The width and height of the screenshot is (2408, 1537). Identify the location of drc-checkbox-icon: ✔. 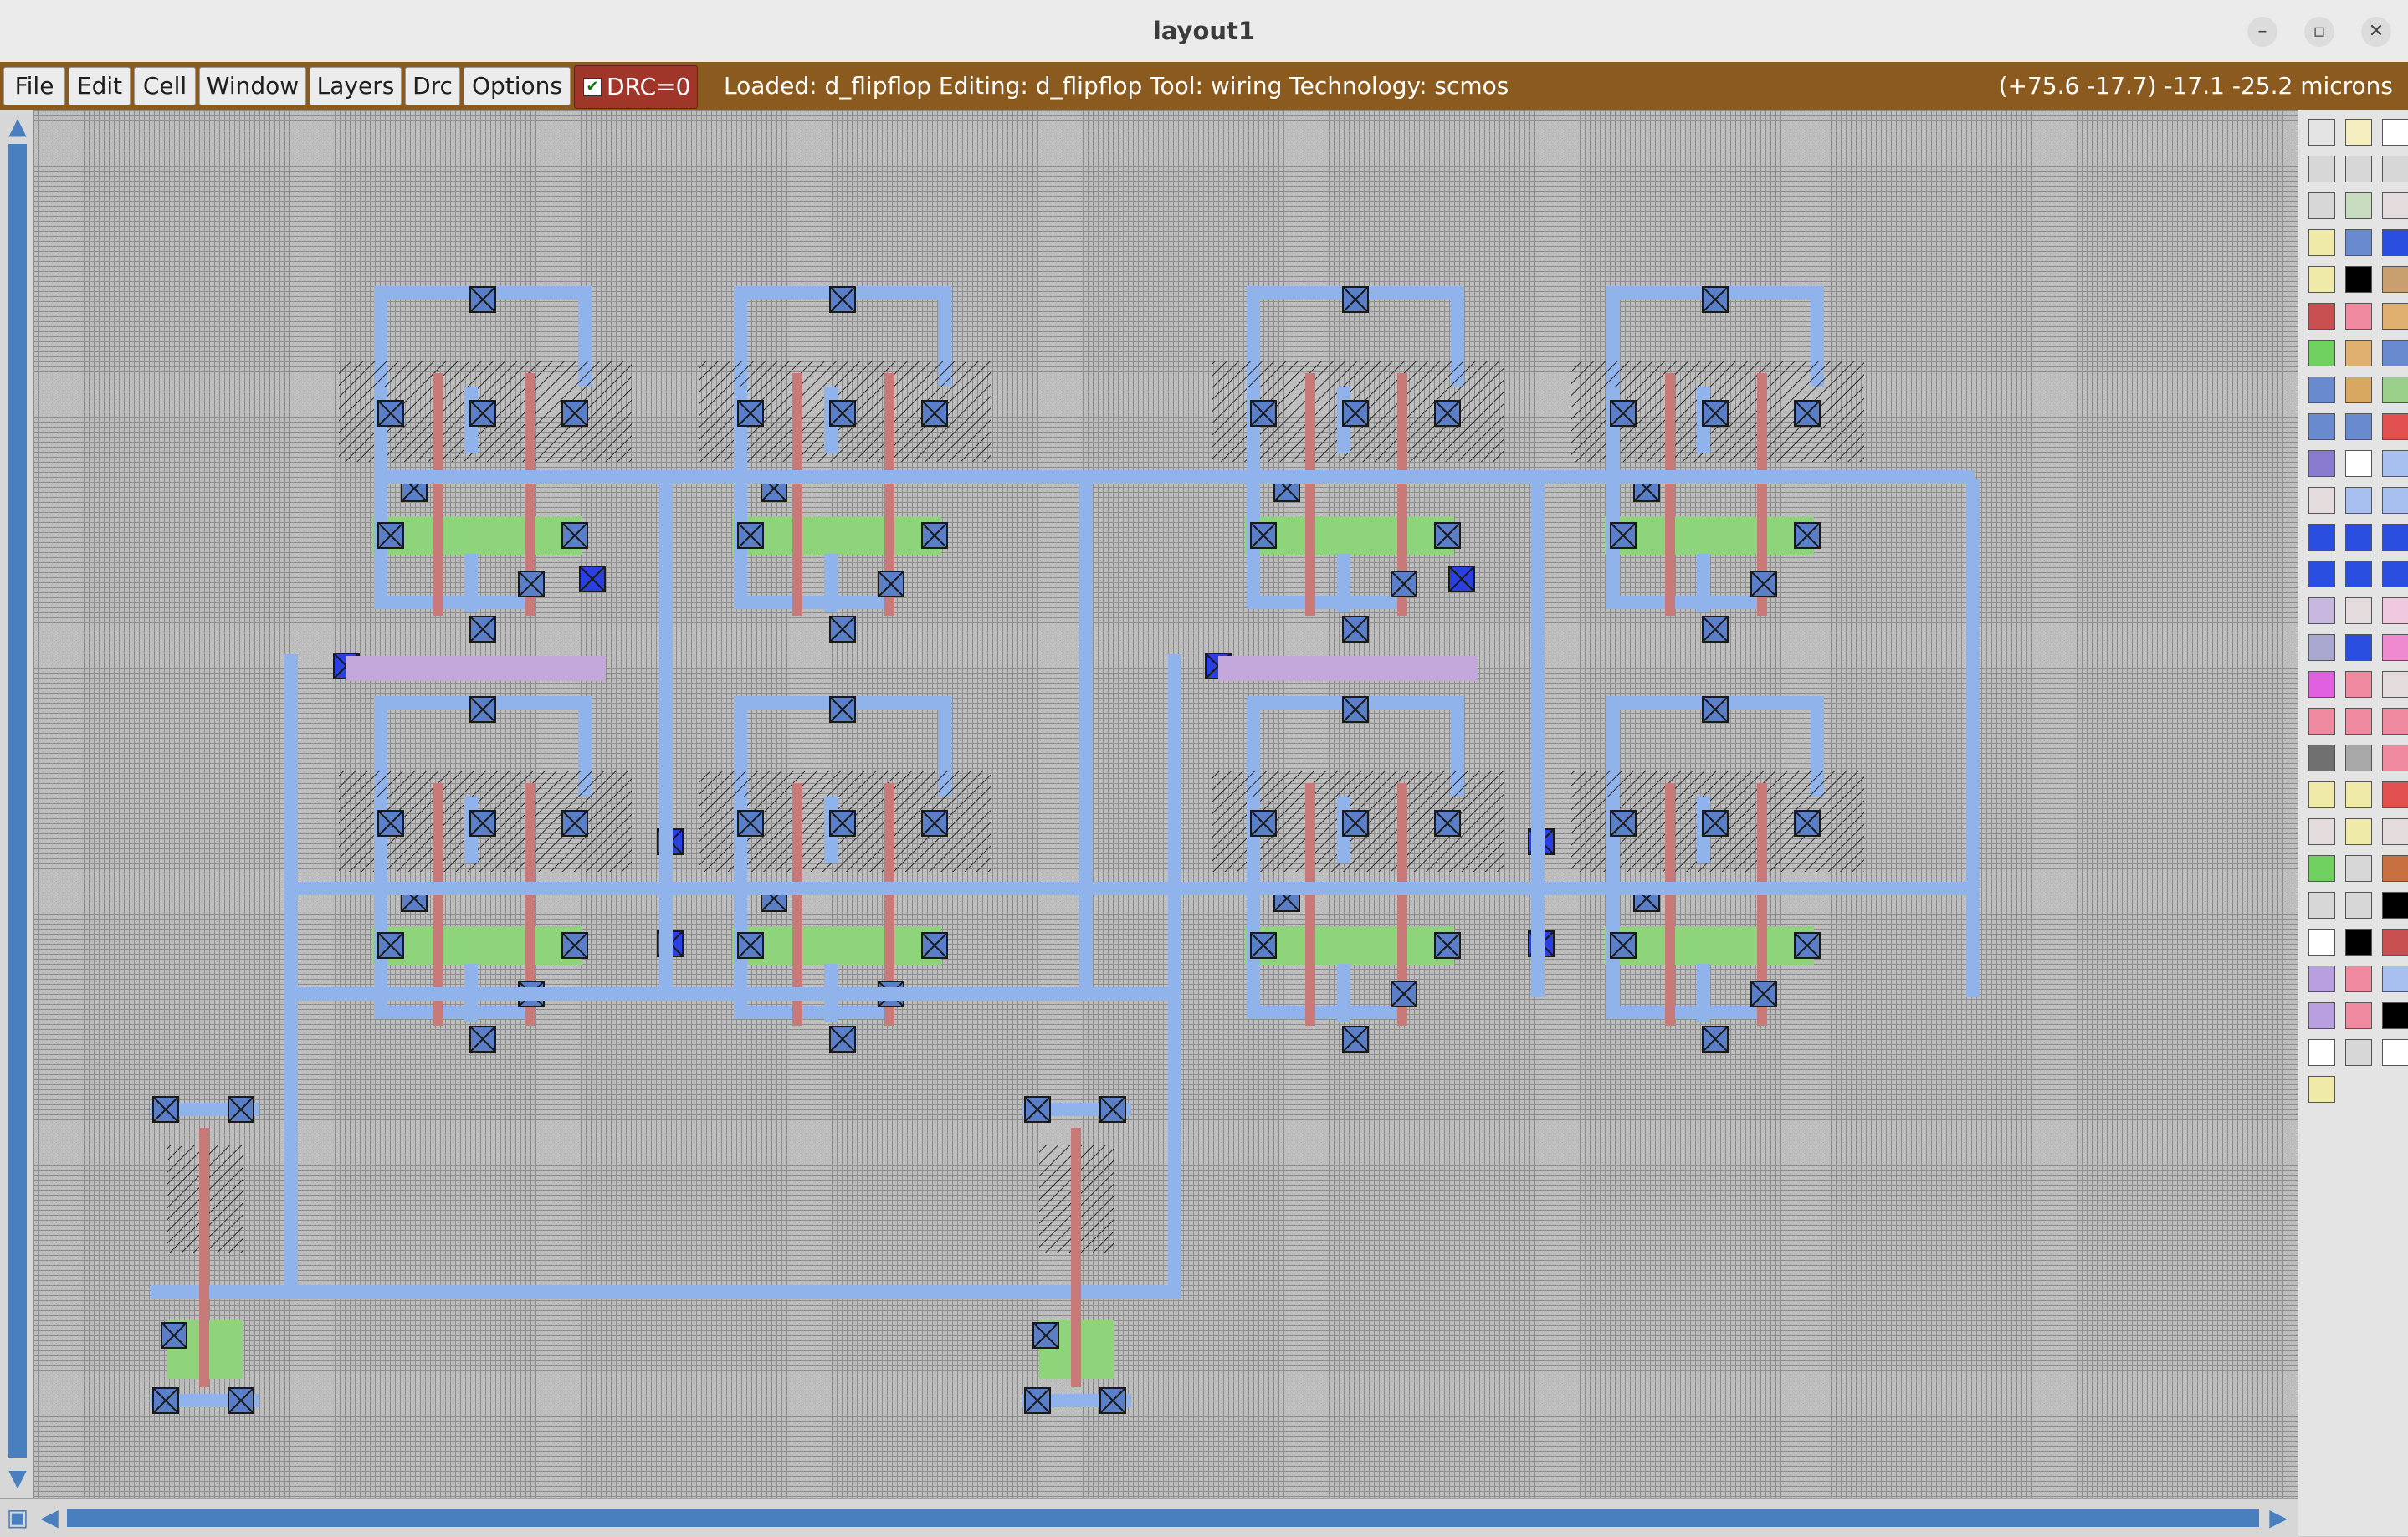
(592, 87).